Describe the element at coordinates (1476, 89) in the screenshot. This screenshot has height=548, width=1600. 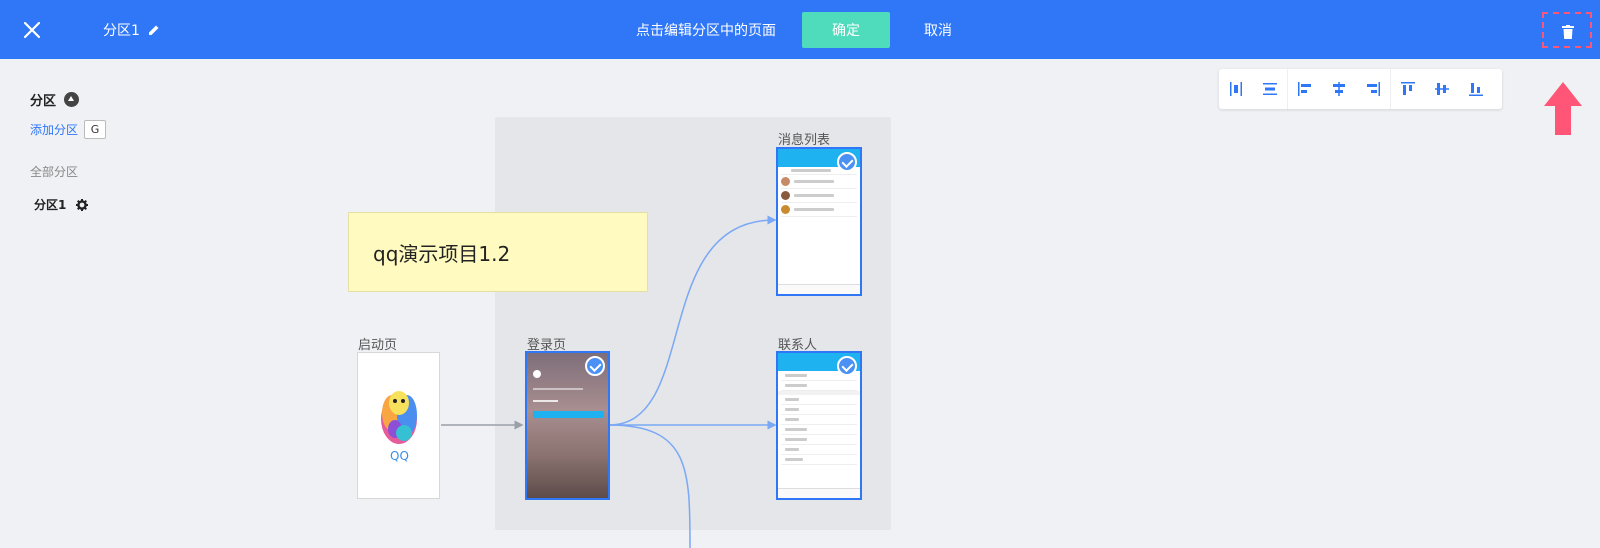
I see `align-bottom-icon` at that location.